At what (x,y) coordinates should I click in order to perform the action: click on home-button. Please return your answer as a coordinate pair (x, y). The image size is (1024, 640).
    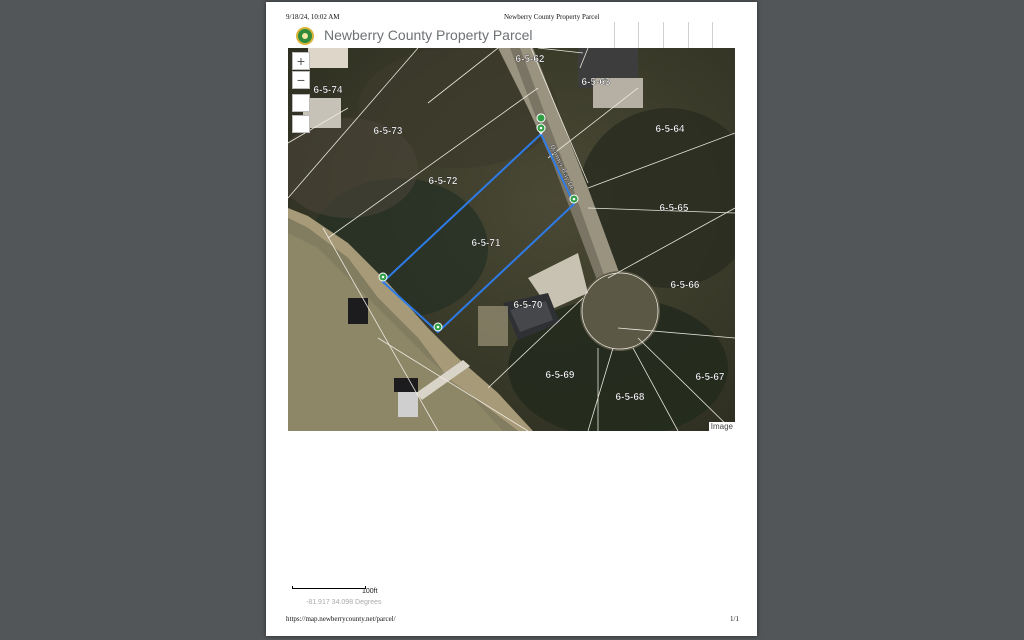
    Looking at the image, I should click on (301, 103).